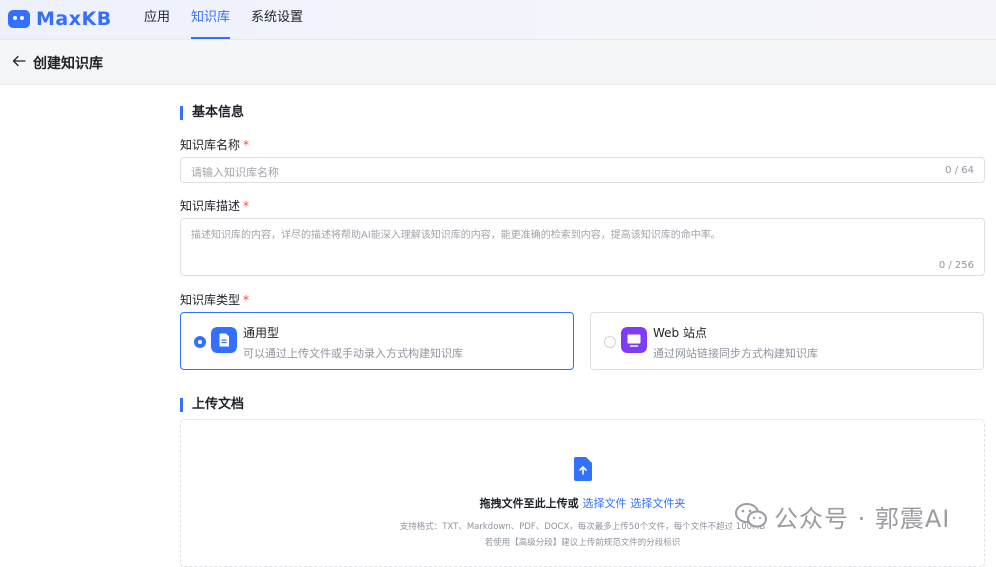 This screenshot has height=567, width=996. I want to click on select-file-link: 选择文件, so click(605, 503).